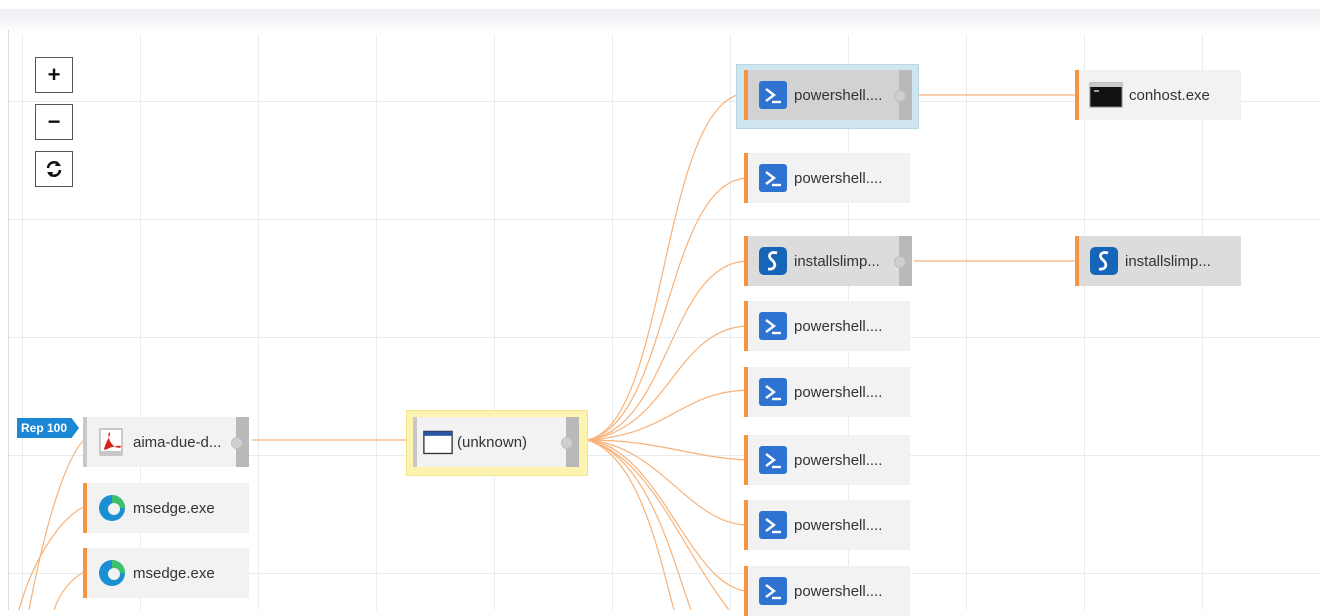 This screenshot has width=1320, height=616. I want to click on console-icon, so click(1106, 95).